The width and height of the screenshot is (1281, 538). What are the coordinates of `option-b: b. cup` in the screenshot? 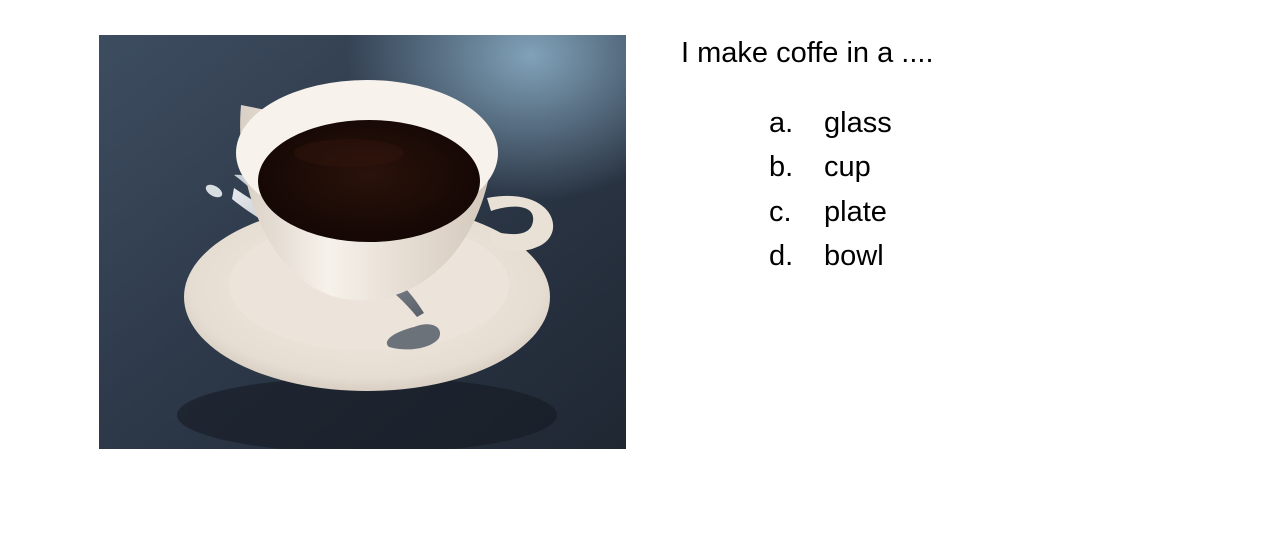 It's located at (830, 168).